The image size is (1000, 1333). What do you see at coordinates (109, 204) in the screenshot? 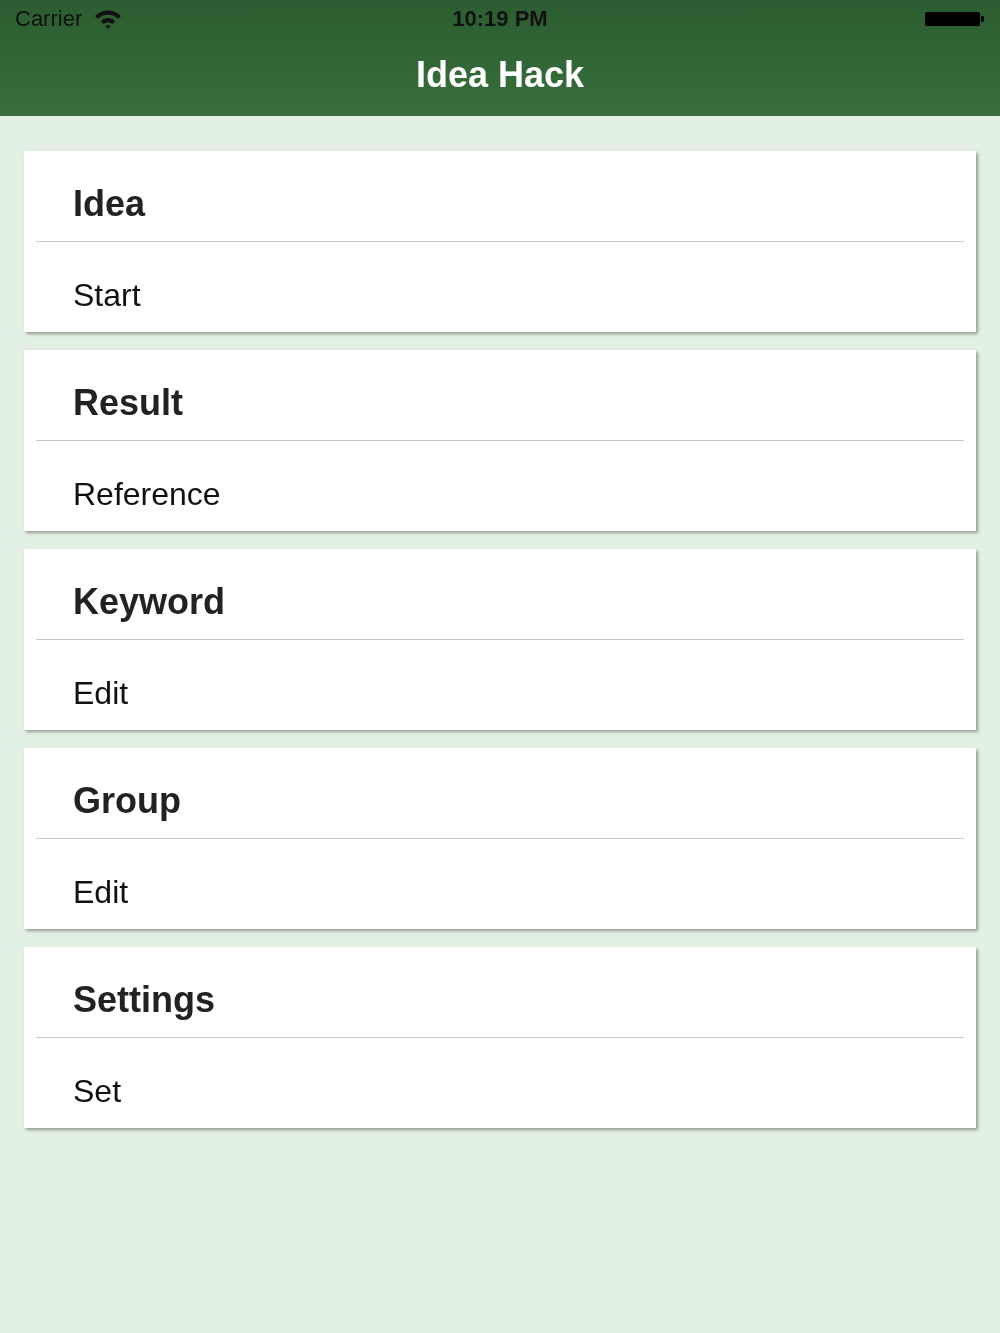
I see `section-title: Idea` at bounding box center [109, 204].